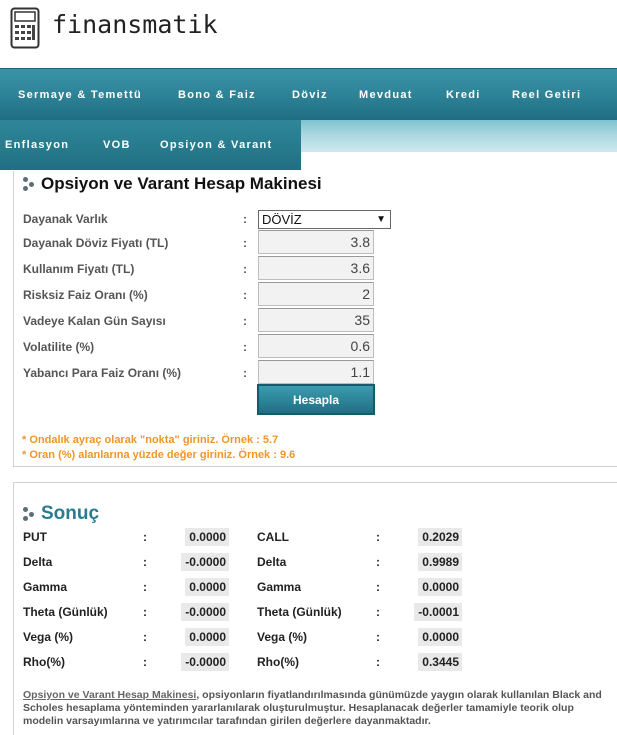 The image size is (617, 735). I want to click on risksiz-faiz-input: 2, so click(316, 294).